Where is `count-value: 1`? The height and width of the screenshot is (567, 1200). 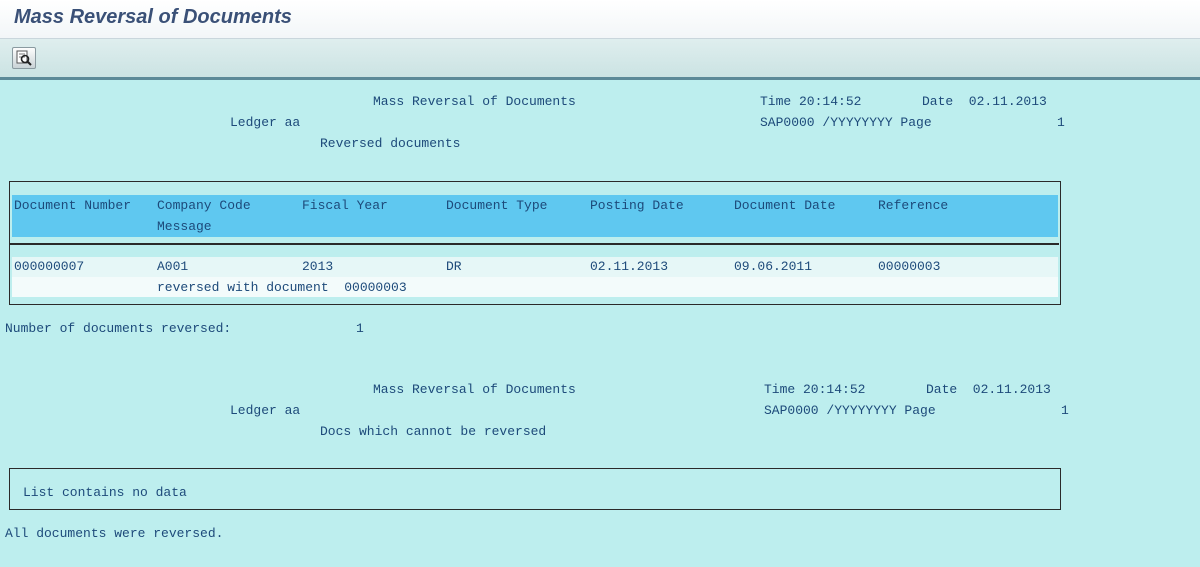 count-value: 1 is located at coordinates (360, 328).